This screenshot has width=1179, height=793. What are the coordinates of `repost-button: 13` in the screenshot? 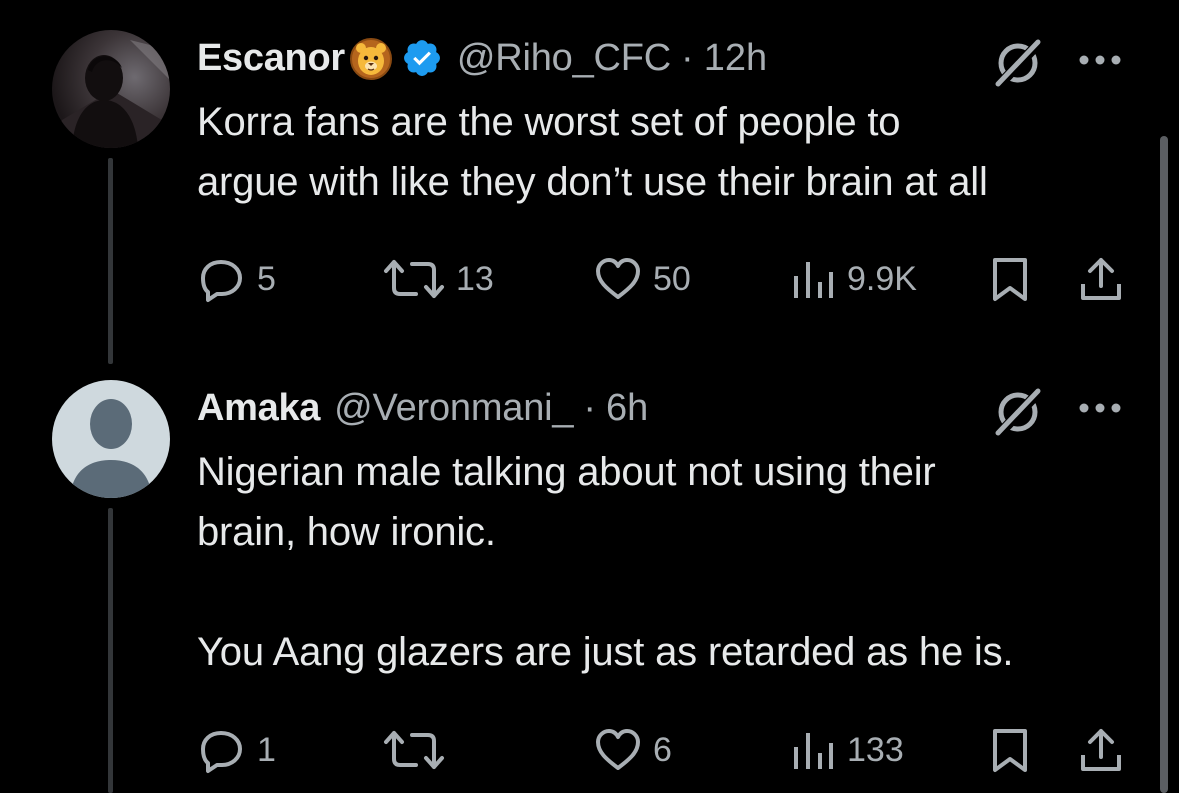 It's located at (438, 279).